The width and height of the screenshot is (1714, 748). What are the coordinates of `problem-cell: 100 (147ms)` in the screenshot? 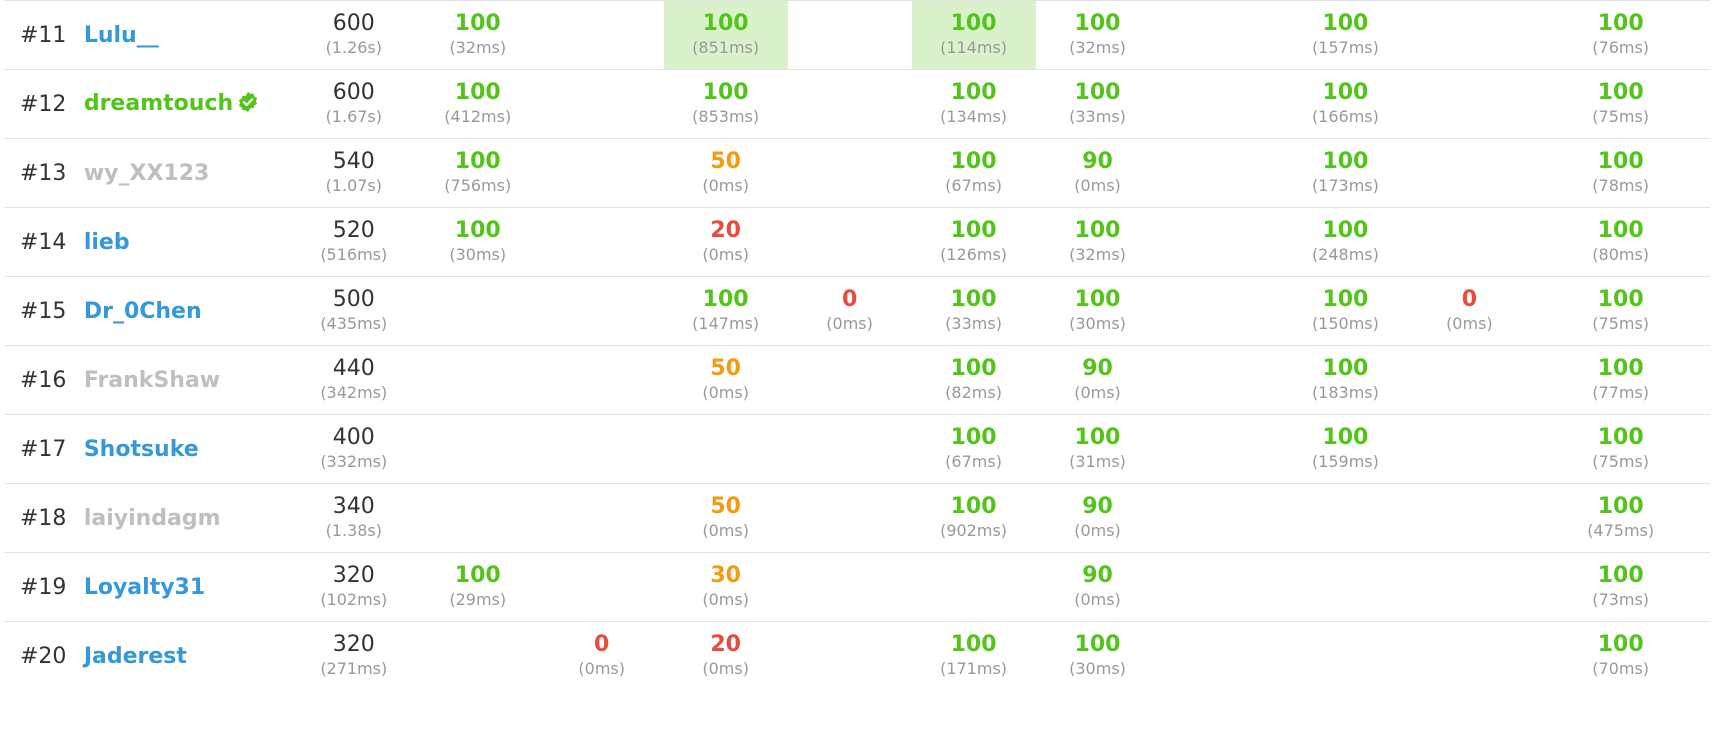 It's located at (725, 311).